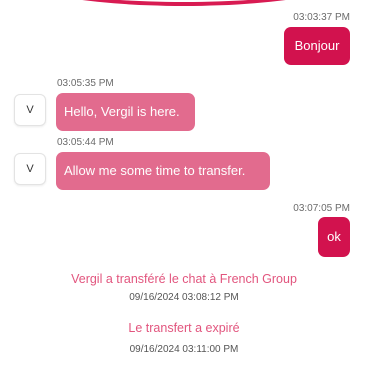 This screenshot has height=371, width=368. Describe the element at coordinates (184, 349) in the screenshot. I see `system-event-timestamp: 09/16/2024 03:11:00 PM` at that location.